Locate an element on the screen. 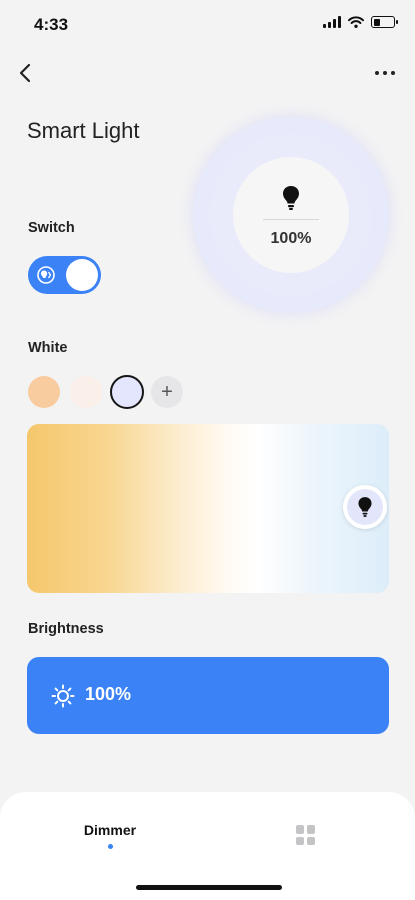  switch-knob is located at coordinates (82, 275).